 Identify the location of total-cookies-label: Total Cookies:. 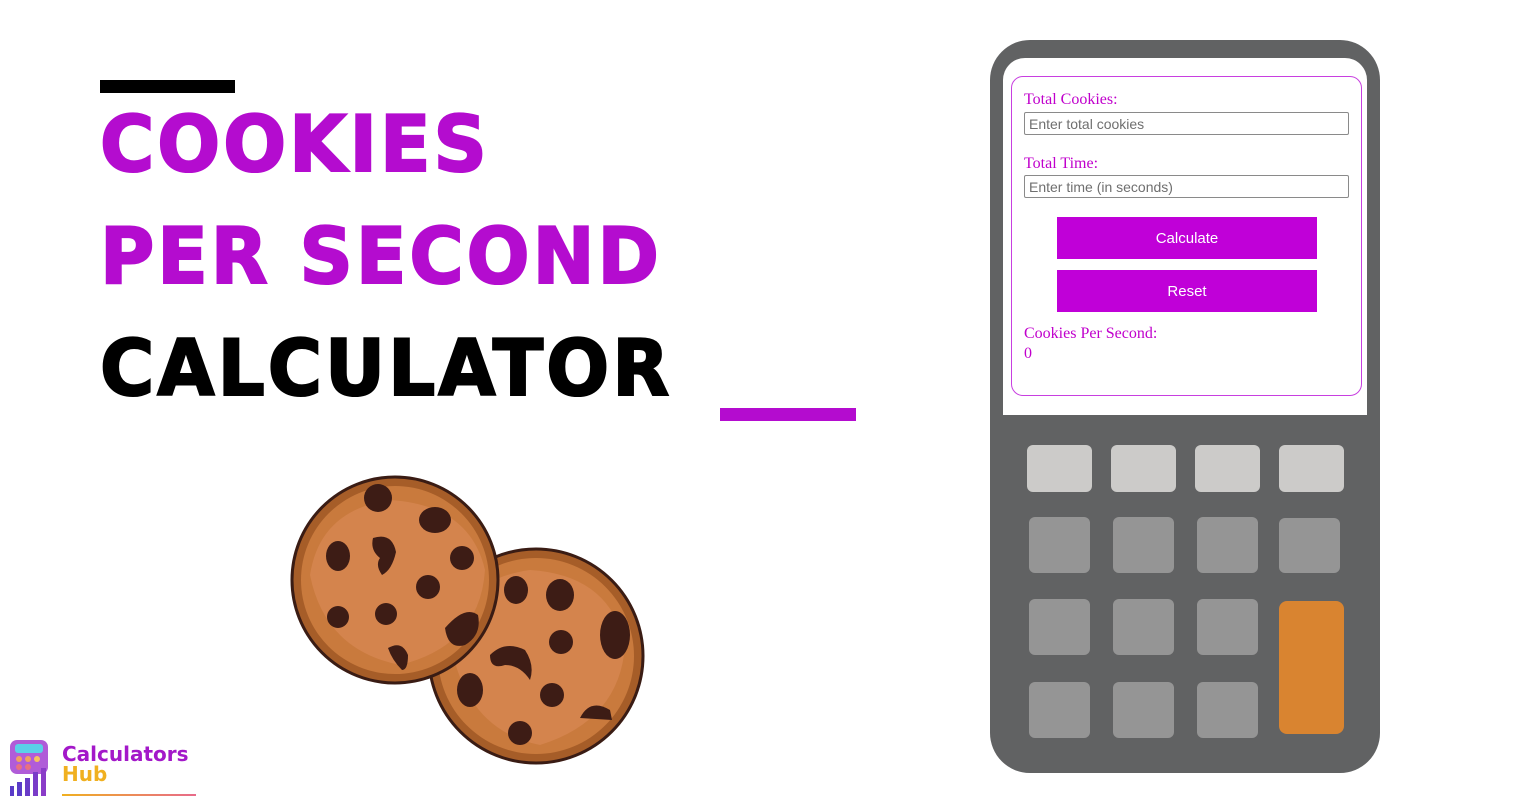
(1071, 99).